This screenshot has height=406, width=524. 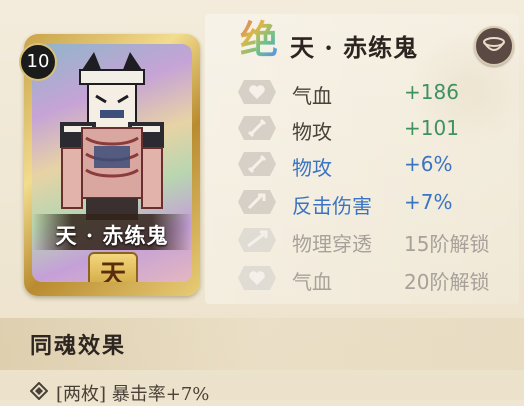 What do you see at coordinates (428, 164) in the screenshot?
I see `stat-value: +6%` at bounding box center [428, 164].